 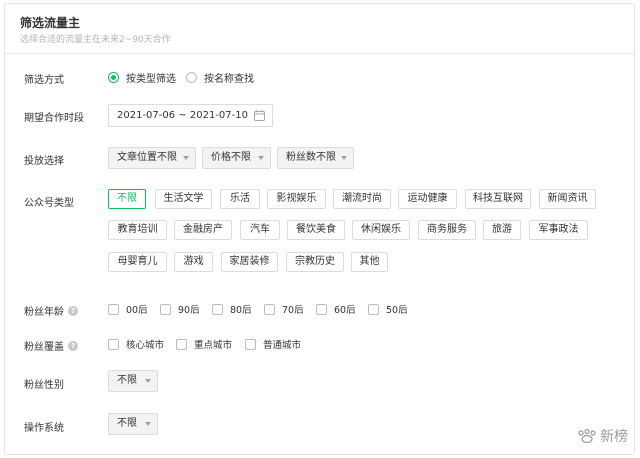 I want to click on checkbox-core-cities: 核心城市, so click(x=136, y=344).